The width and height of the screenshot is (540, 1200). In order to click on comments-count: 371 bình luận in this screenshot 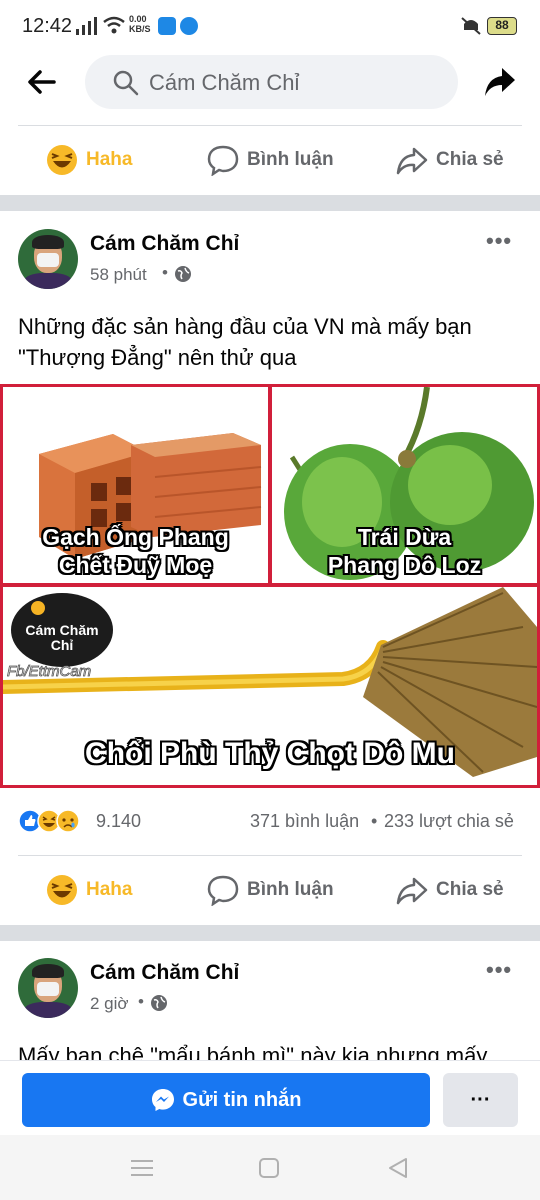, I will do `click(304, 821)`.